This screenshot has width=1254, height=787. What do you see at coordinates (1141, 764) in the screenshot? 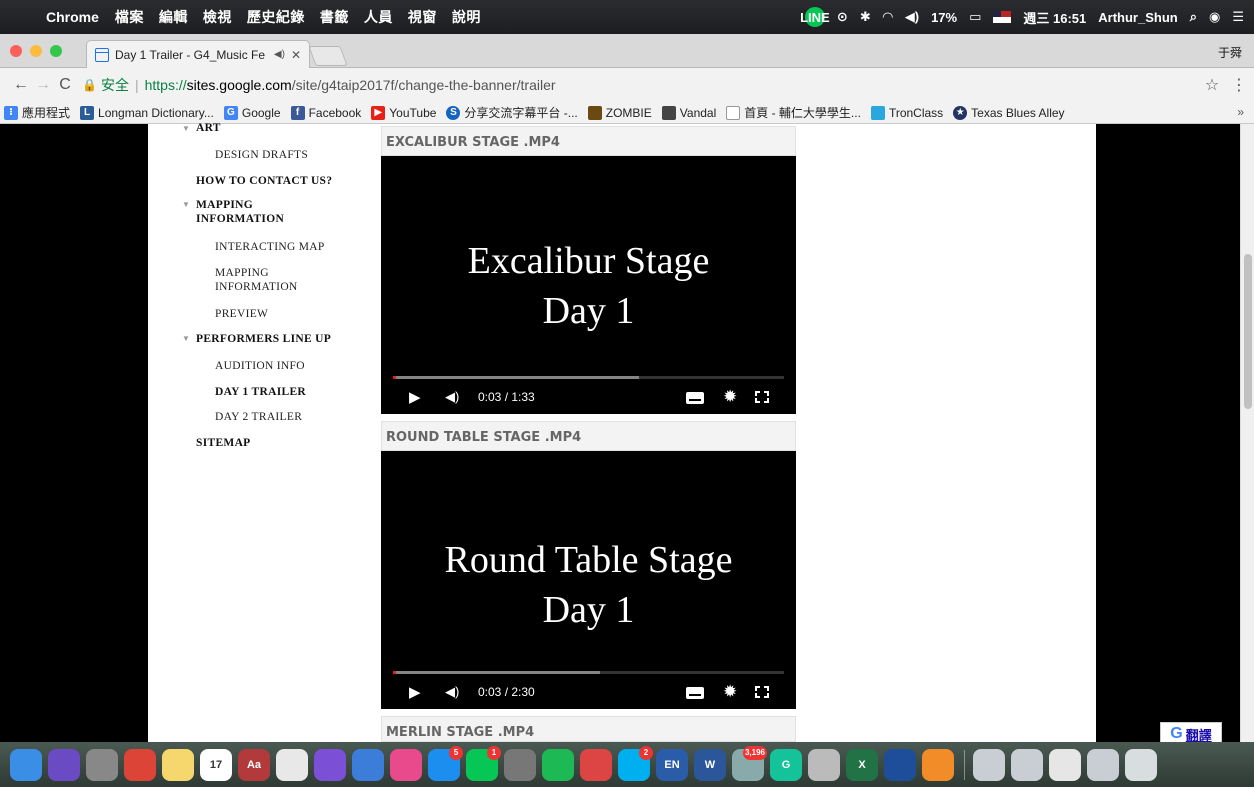
I see `trash-icon` at bounding box center [1141, 764].